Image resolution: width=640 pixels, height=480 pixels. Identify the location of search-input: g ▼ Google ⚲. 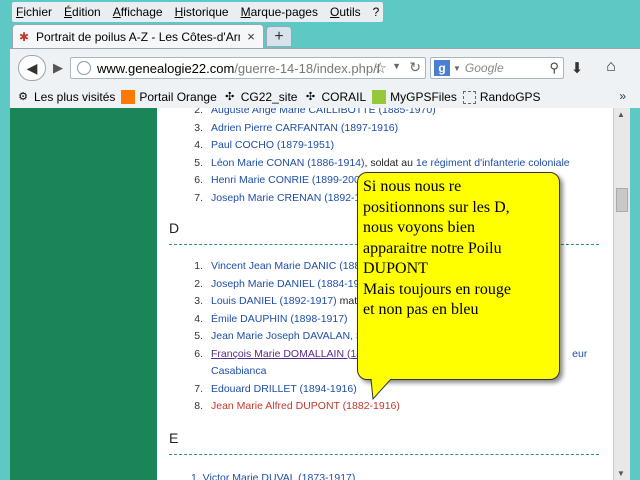
(497, 68).